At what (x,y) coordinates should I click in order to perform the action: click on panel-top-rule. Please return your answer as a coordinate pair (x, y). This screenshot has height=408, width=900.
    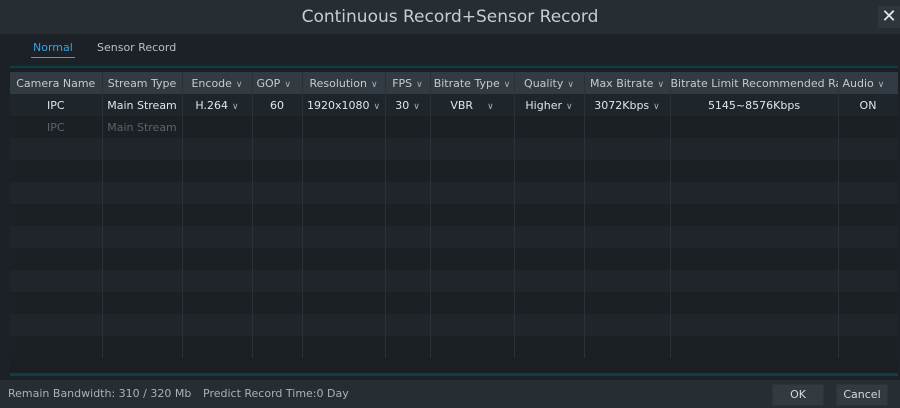
    Looking at the image, I should click on (454, 67).